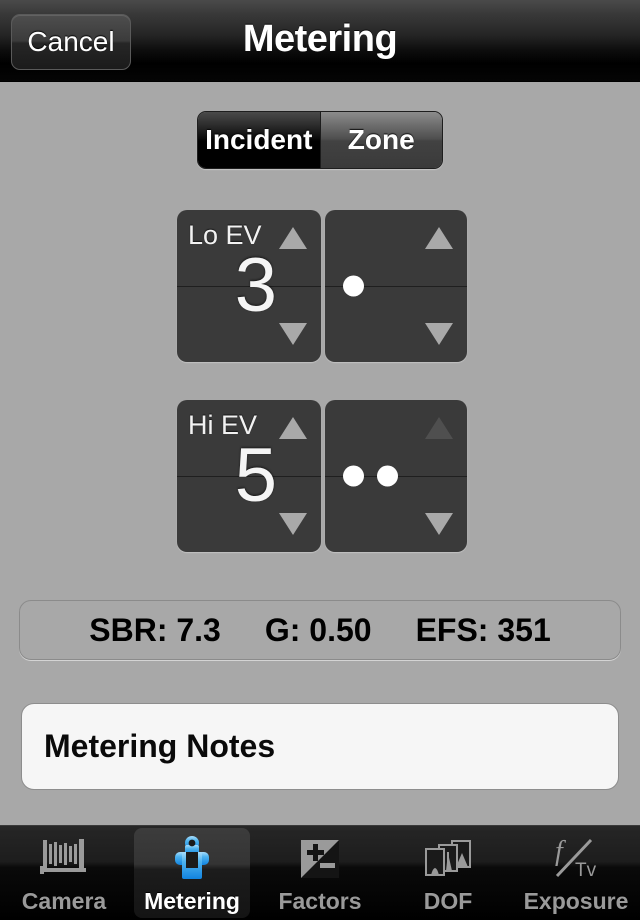 Image resolution: width=640 pixels, height=920 pixels. Describe the element at coordinates (560, 851) in the screenshot. I see `svg-text: f` at that location.